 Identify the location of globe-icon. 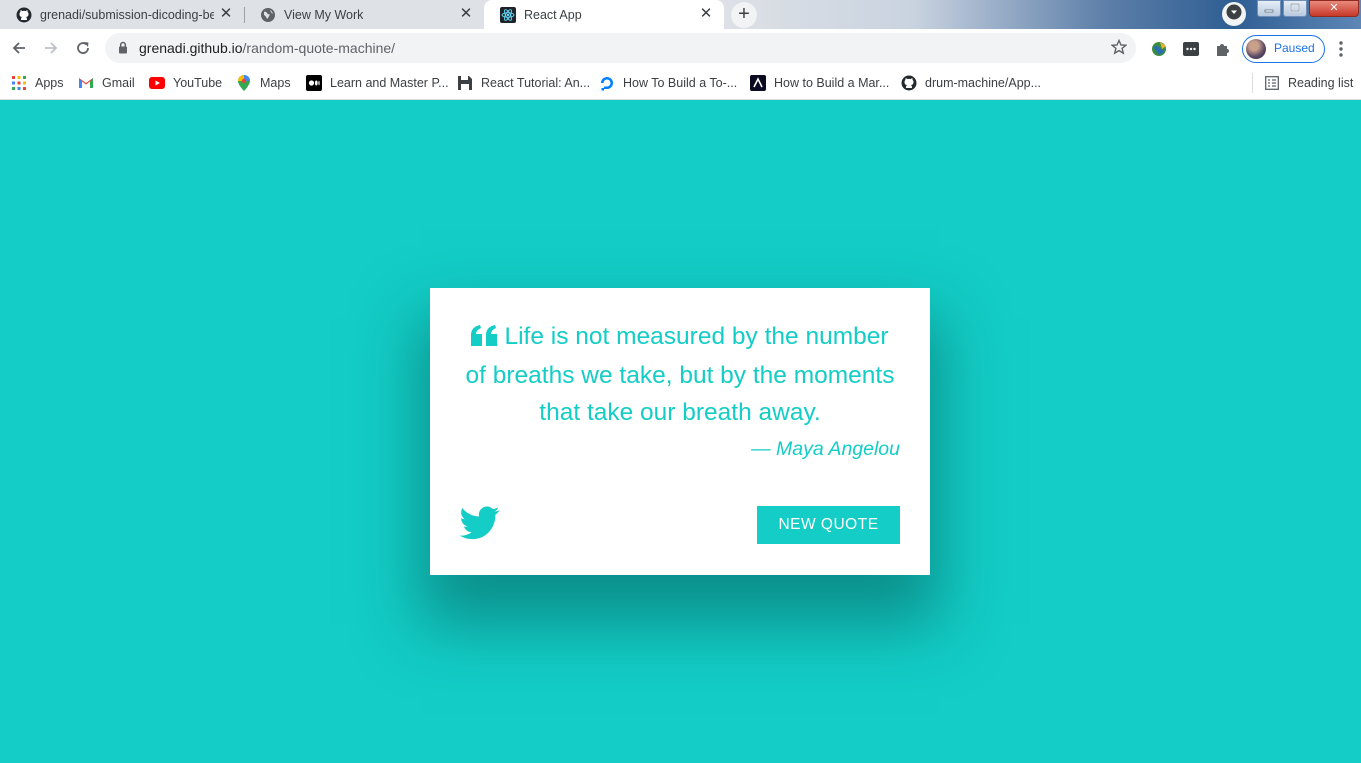
(268, 15).